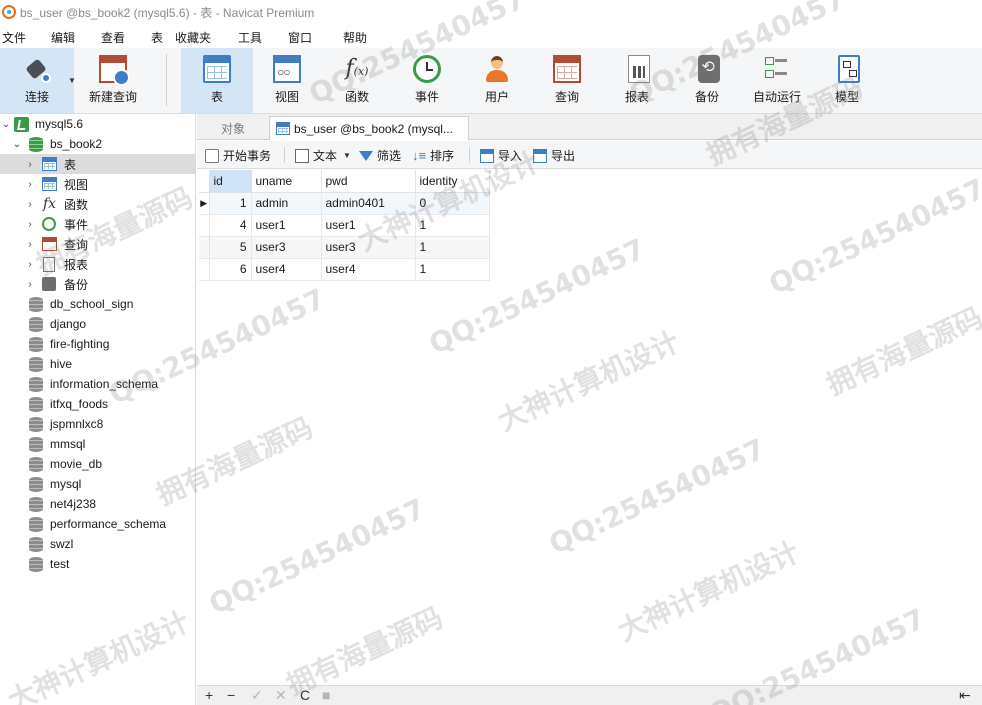 The image size is (982, 705). What do you see at coordinates (230, 247) in the screenshot?
I see `table-cell: 5` at bounding box center [230, 247].